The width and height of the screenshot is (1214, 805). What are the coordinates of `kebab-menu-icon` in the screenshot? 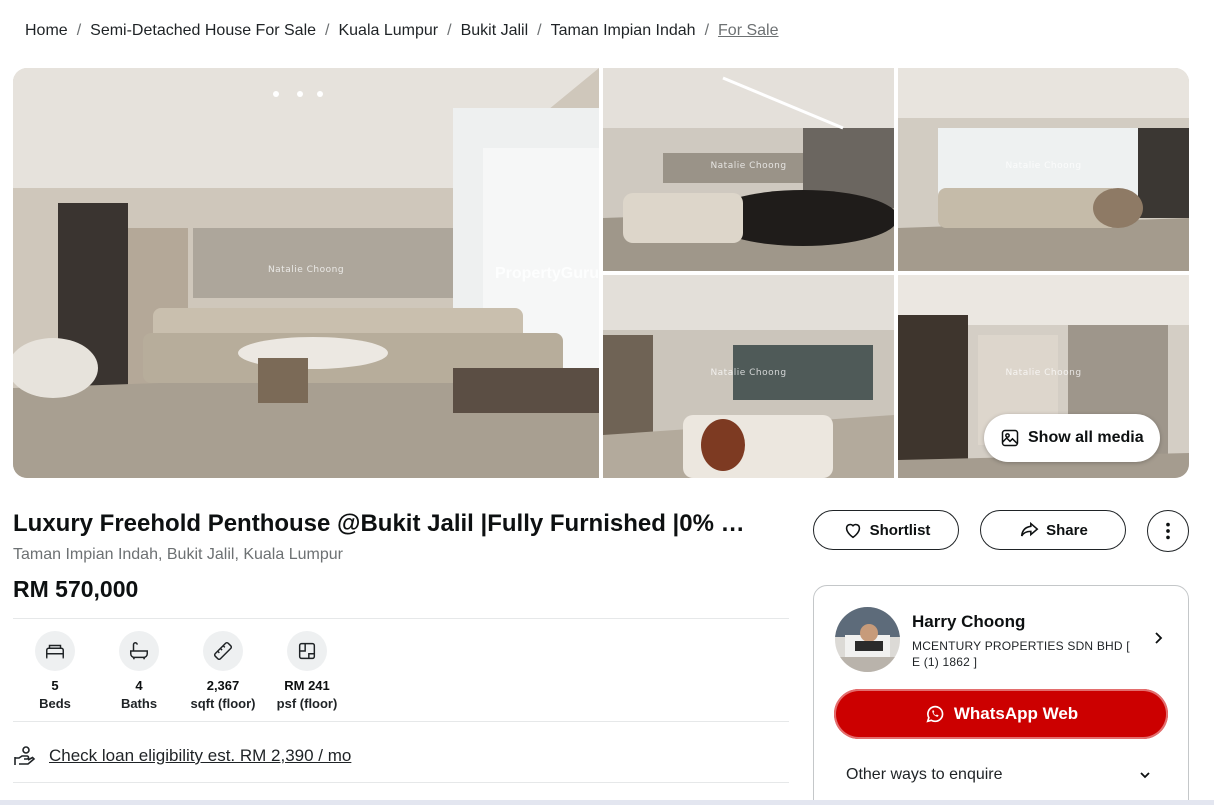 It's located at (1168, 531).